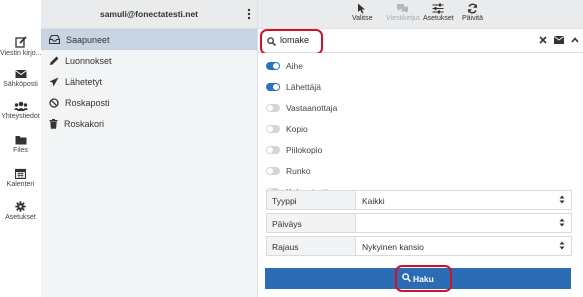 This screenshot has height=297, width=583. Describe the element at coordinates (20, 217) in the screenshot. I see `rail-settings-label: Asetukset` at that location.